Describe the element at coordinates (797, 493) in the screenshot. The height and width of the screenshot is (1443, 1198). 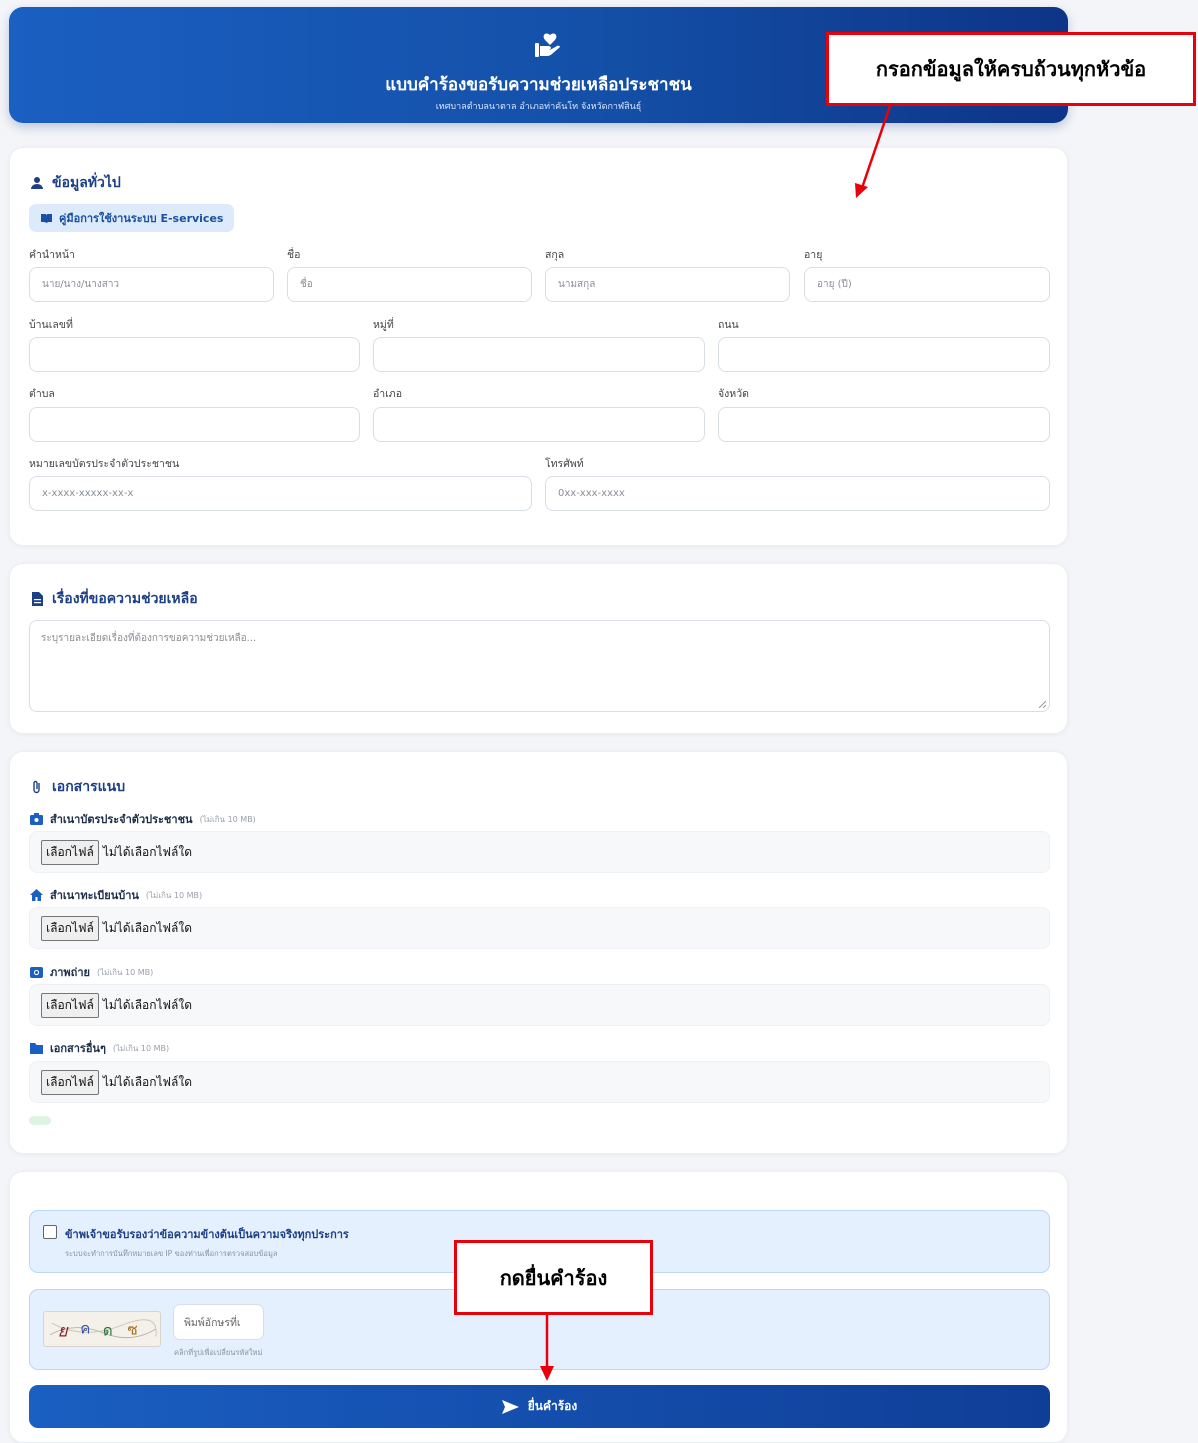
I see `phone-input: 0xx-xxx-xxxx` at that location.